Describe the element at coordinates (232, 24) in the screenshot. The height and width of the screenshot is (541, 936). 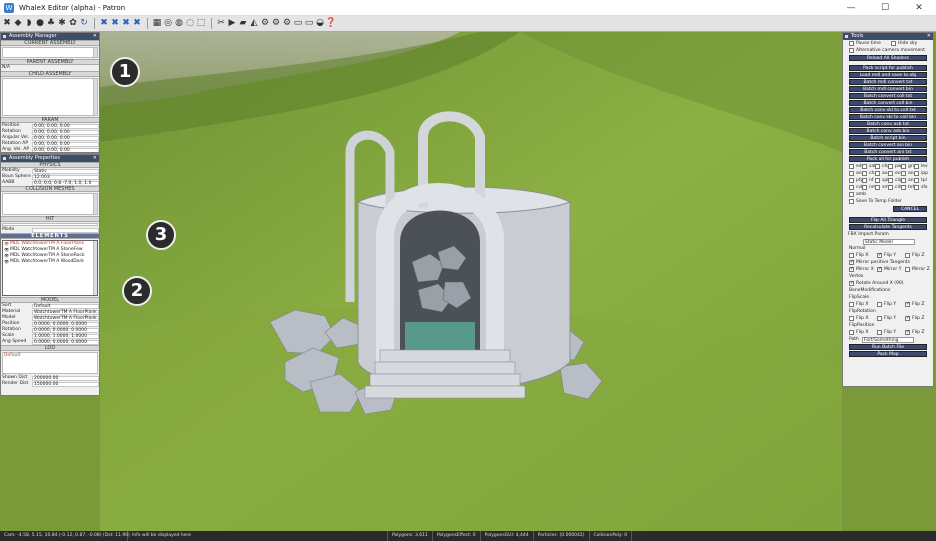
I see `toolbar-icon: ▶` at that location.